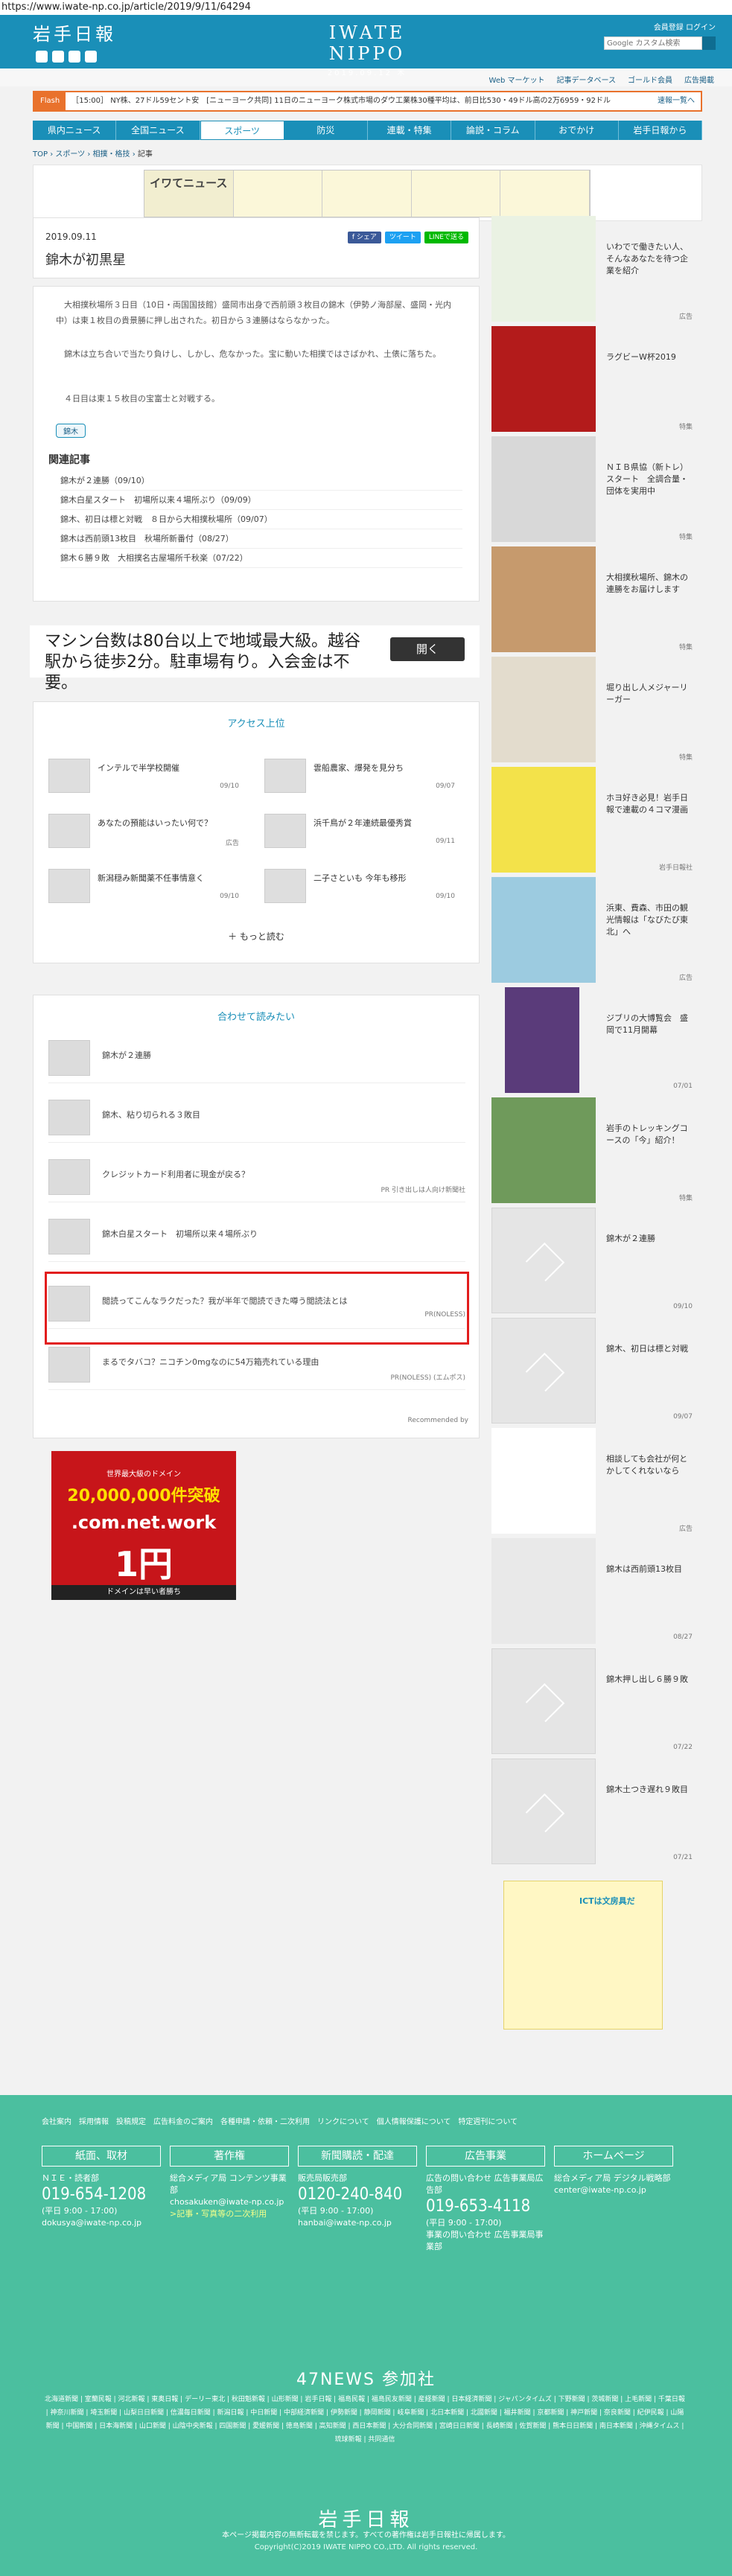  What do you see at coordinates (71, 431) in the screenshot?
I see `tag-nishikigi: 錦木` at bounding box center [71, 431].